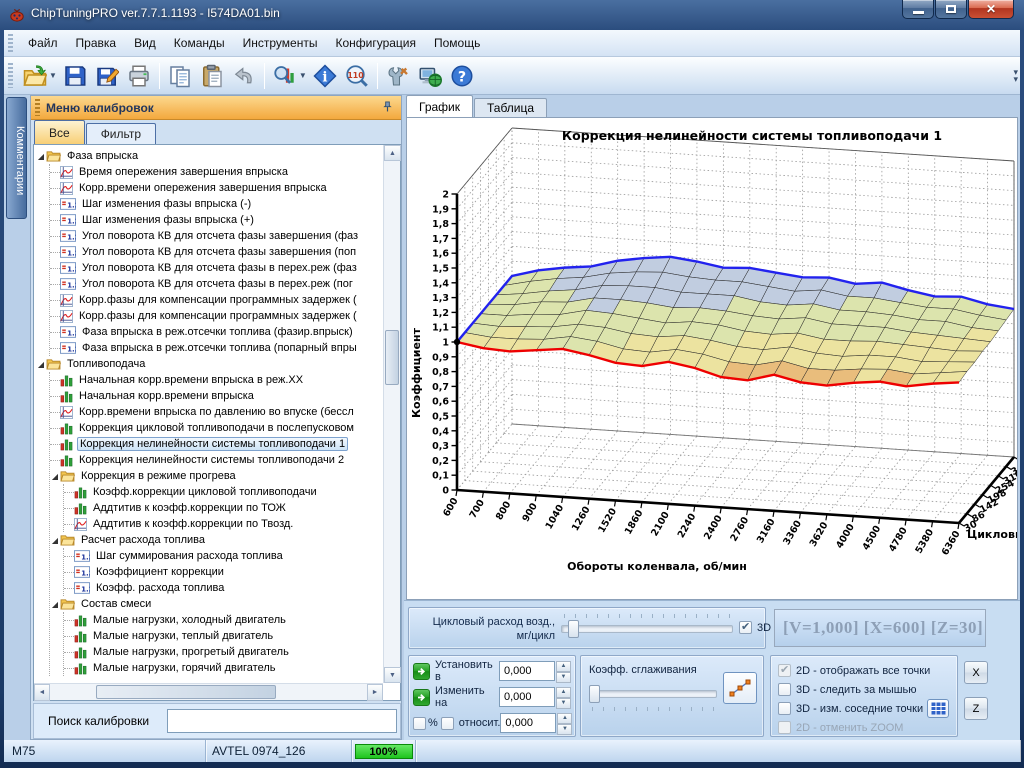 Image resolution: width=1024 pixels, height=768 pixels. Describe the element at coordinates (392, 414) in the screenshot. I see `tree-vertical-scrollbar: ▲ ▼` at that location.